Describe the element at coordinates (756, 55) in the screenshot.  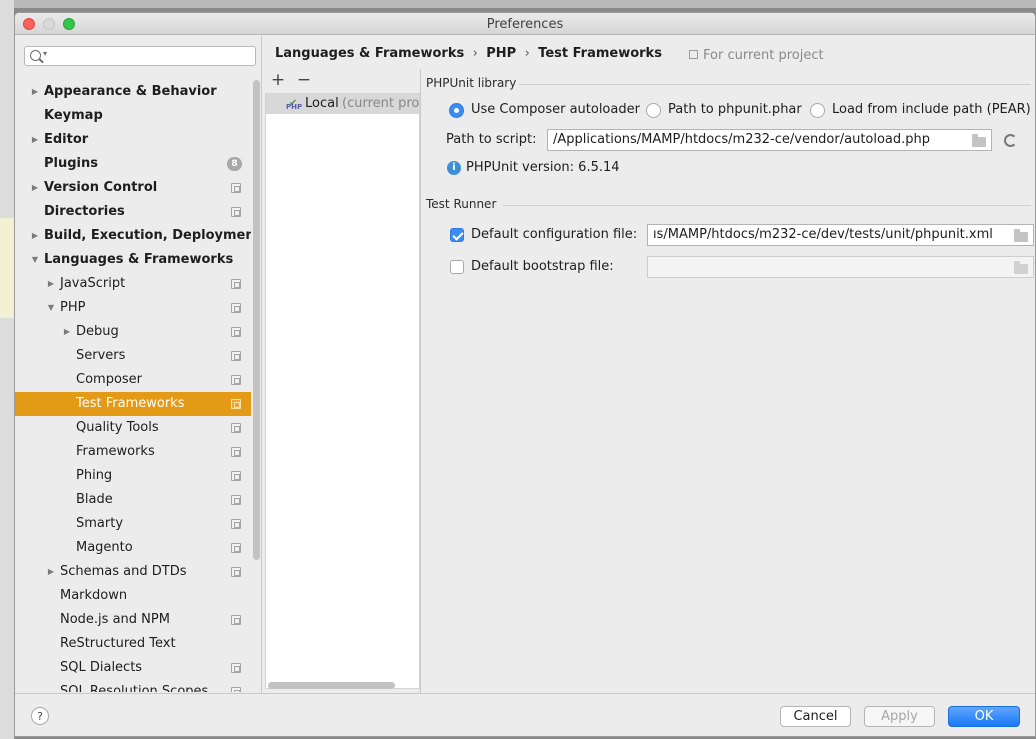
I see `scope-note: For current project` at that location.